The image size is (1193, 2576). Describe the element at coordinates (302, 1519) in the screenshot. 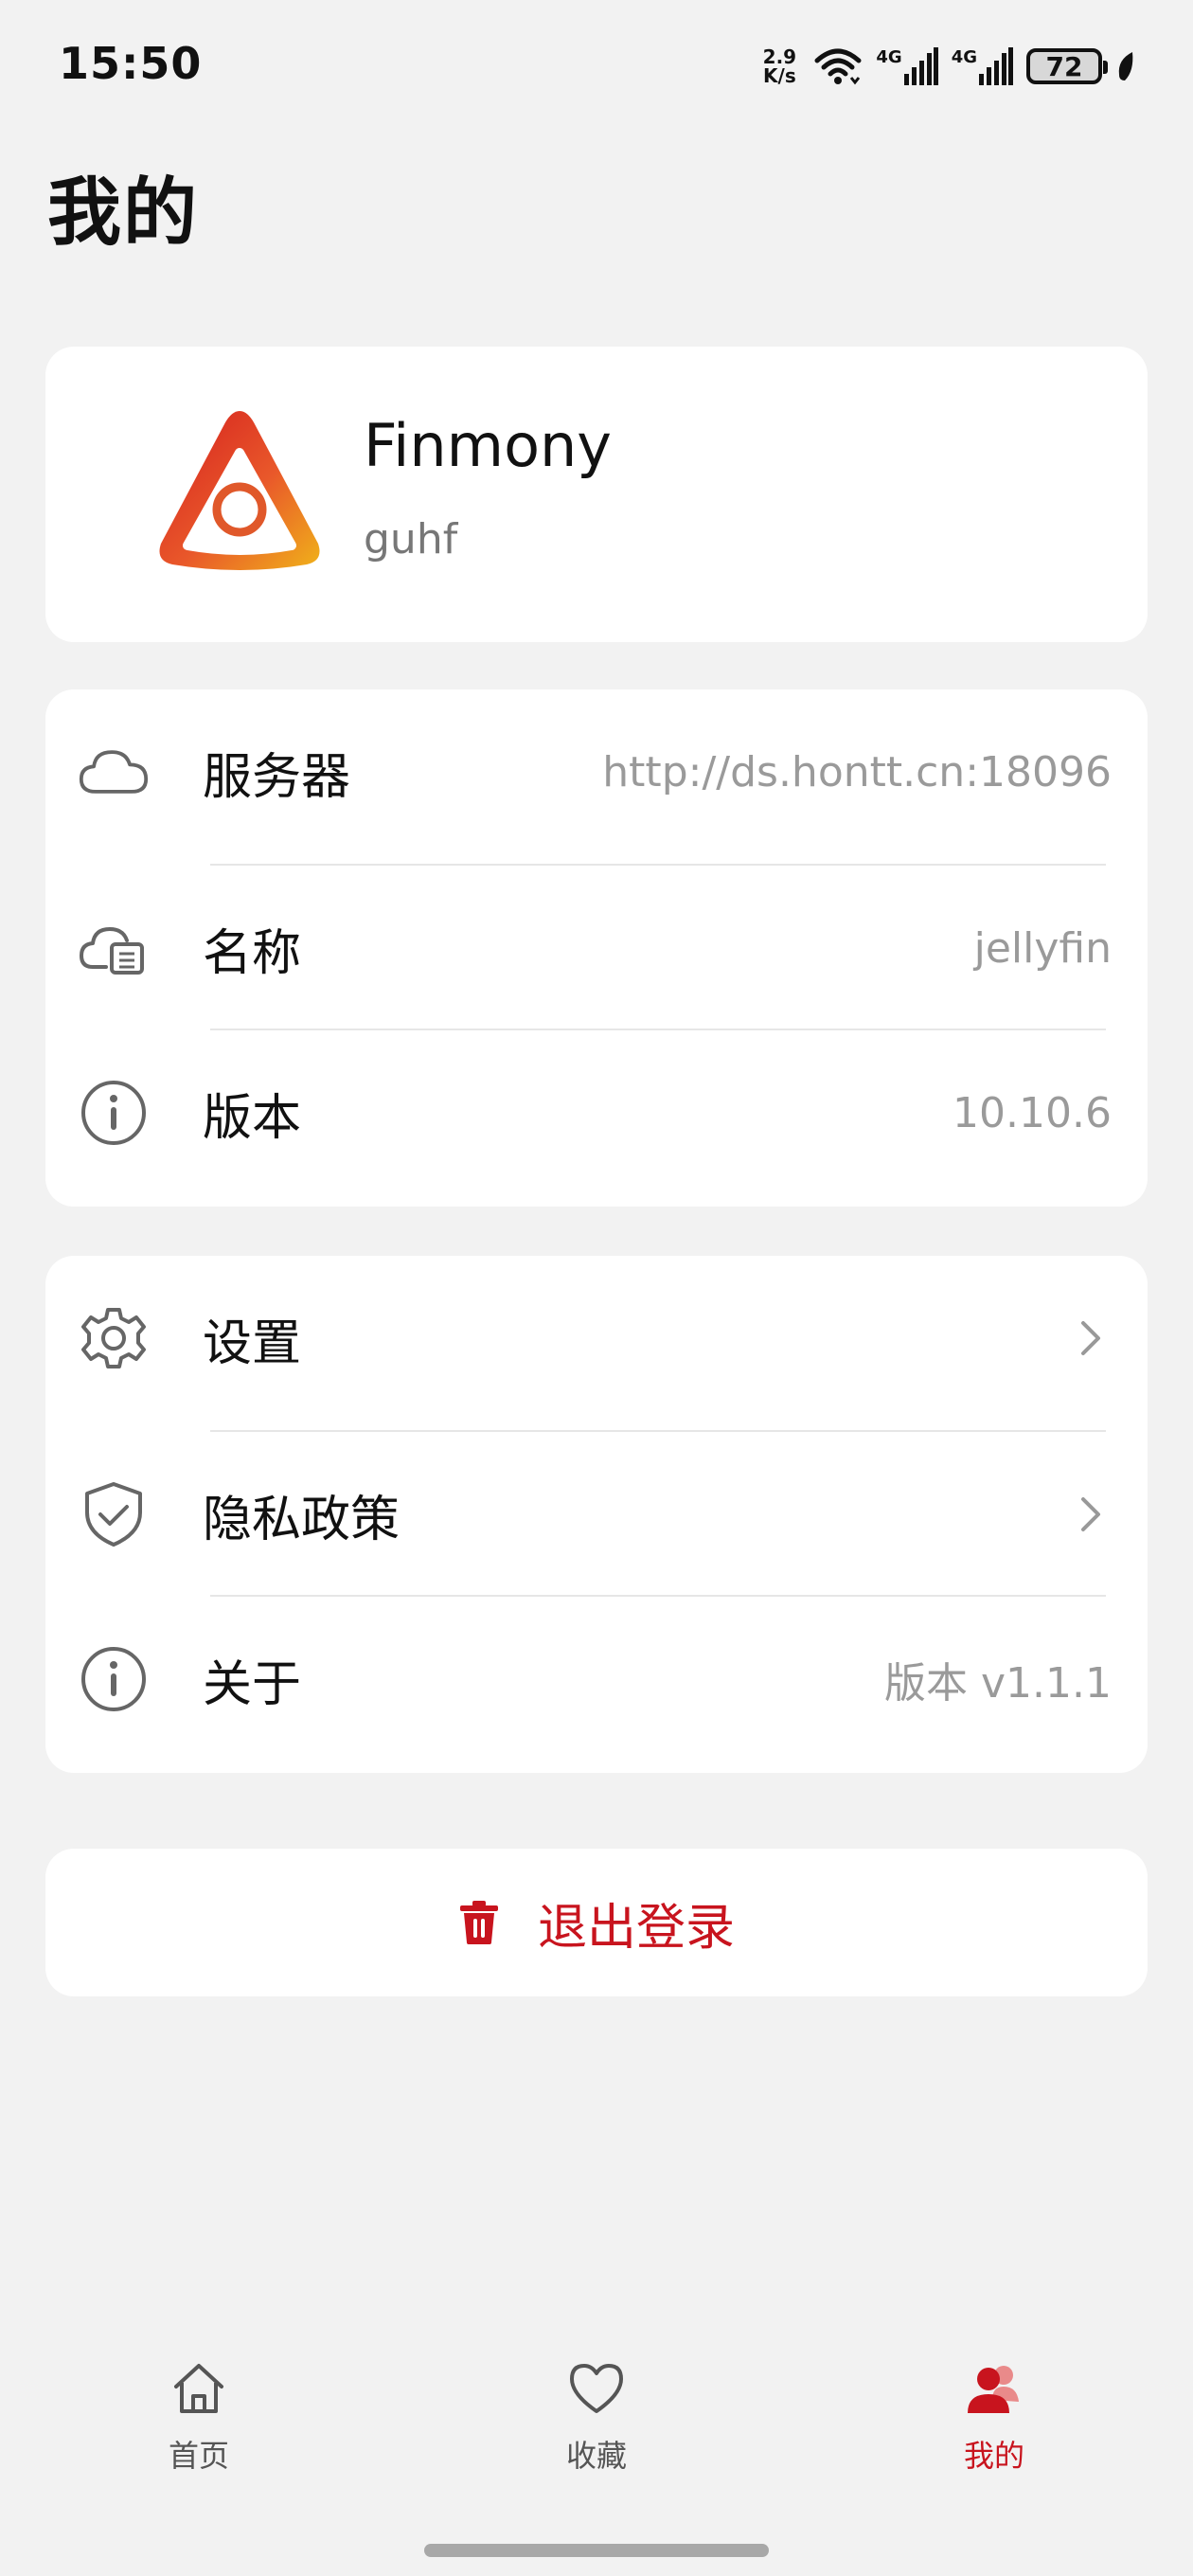

I see `privacy-label: 隐私政策` at that location.